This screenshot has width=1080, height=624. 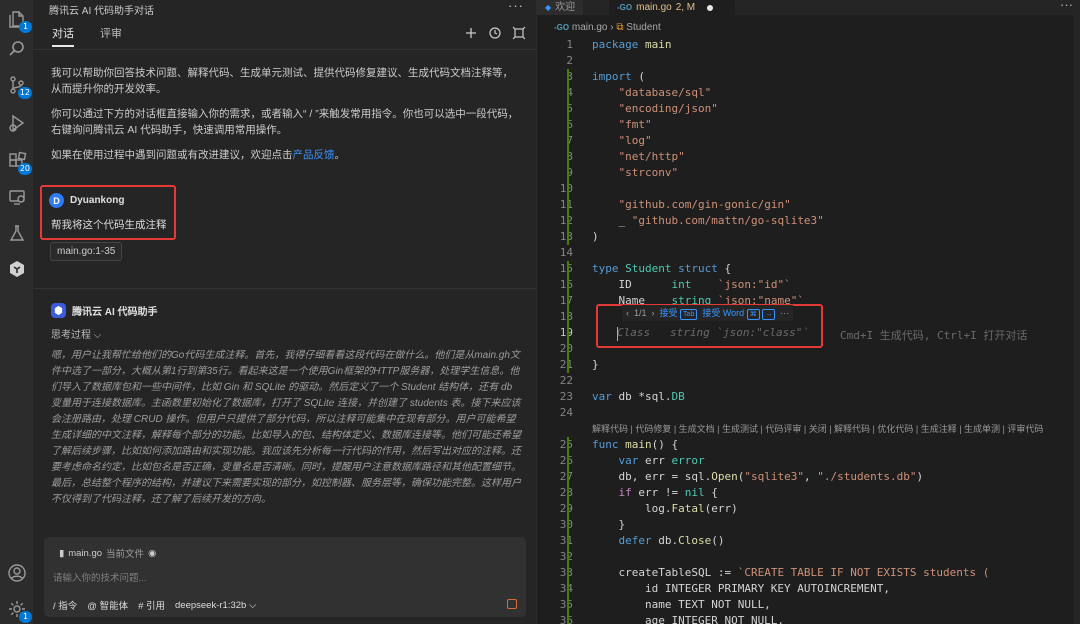 What do you see at coordinates (808, 157) in the screenshot?
I see `code-line: 8 "net/http"` at bounding box center [808, 157].